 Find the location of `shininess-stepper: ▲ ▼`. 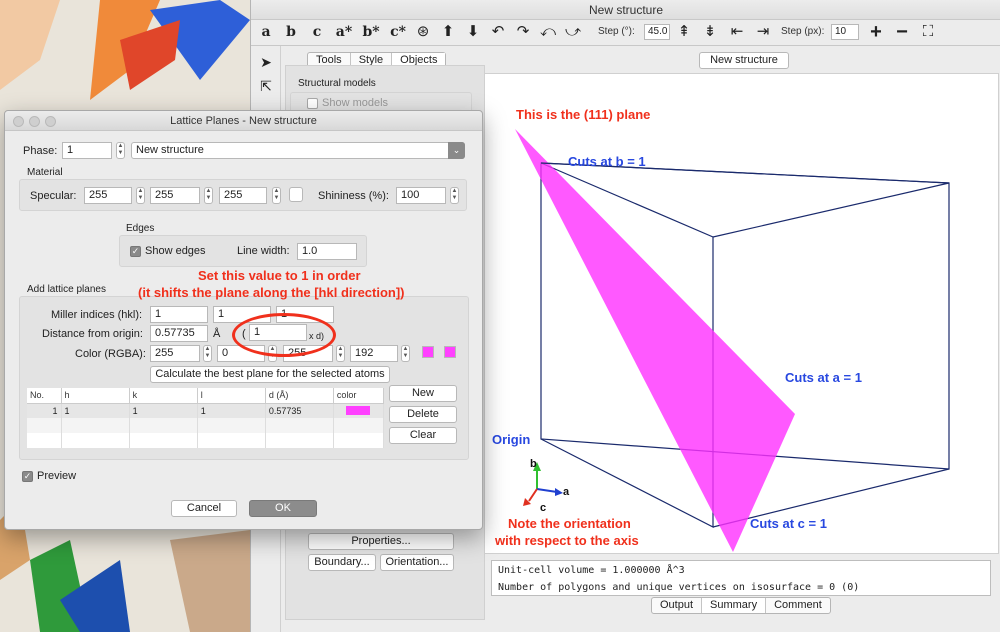

shininess-stepper: ▲ ▼ is located at coordinates (454, 195).